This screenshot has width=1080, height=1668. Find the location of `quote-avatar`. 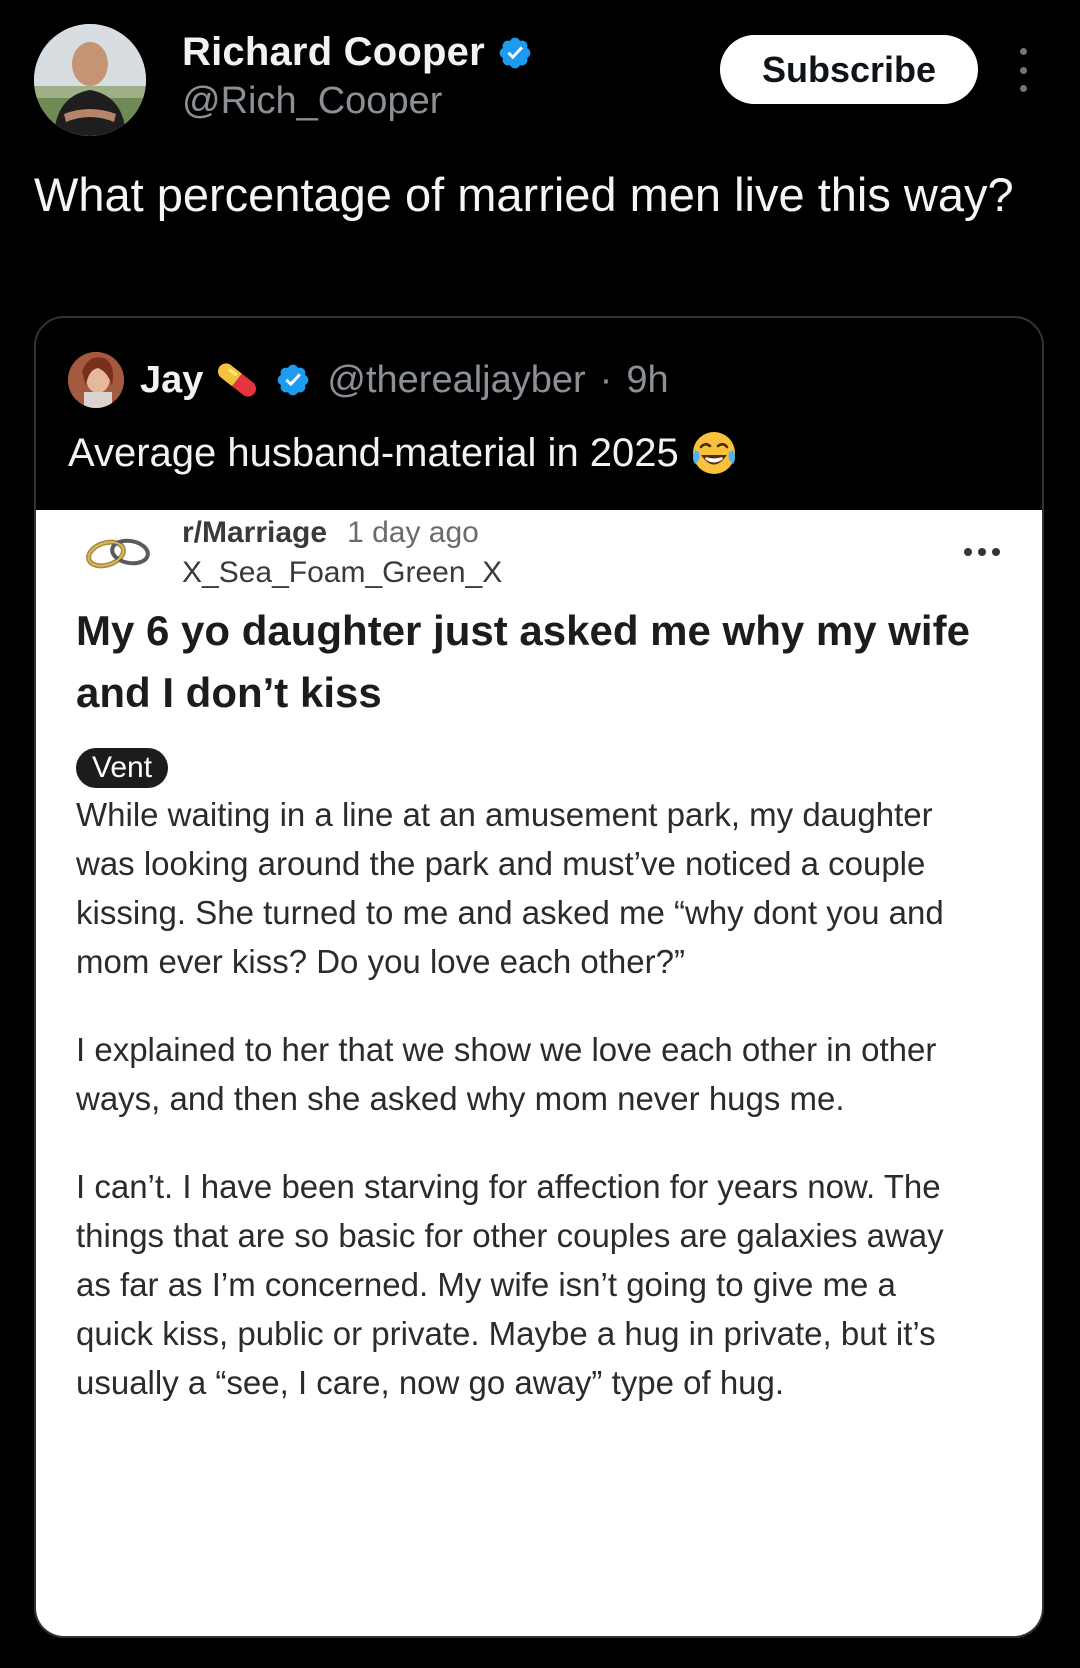

quote-avatar is located at coordinates (96, 380).